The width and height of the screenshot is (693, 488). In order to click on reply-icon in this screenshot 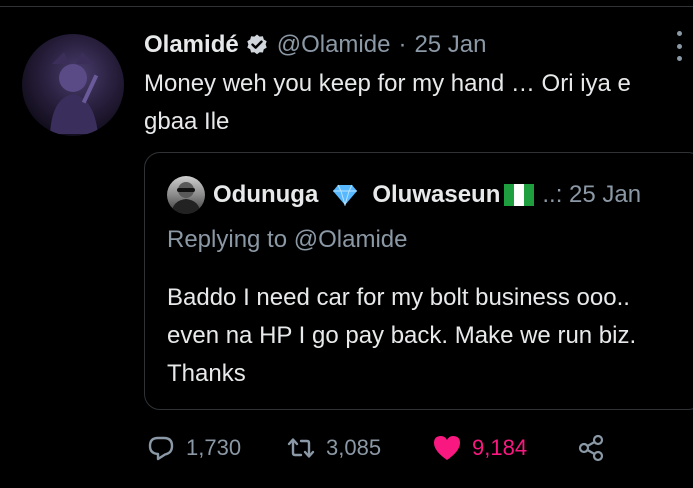, I will do `click(161, 448)`.